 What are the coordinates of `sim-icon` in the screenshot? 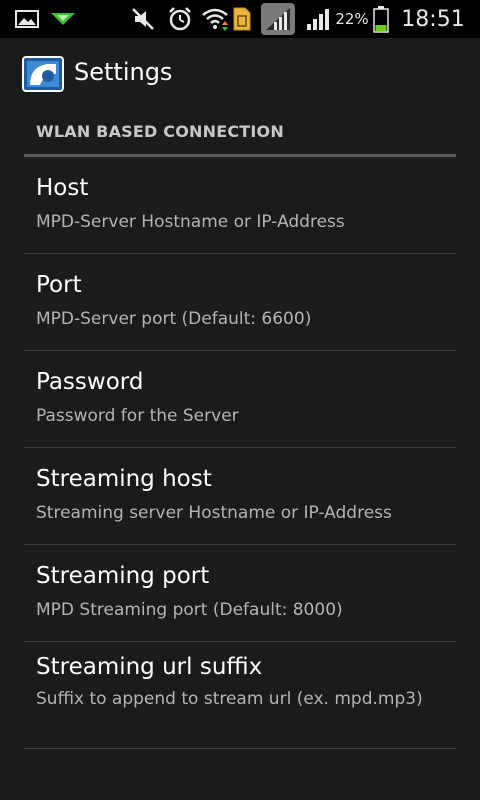 It's located at (242, 19).